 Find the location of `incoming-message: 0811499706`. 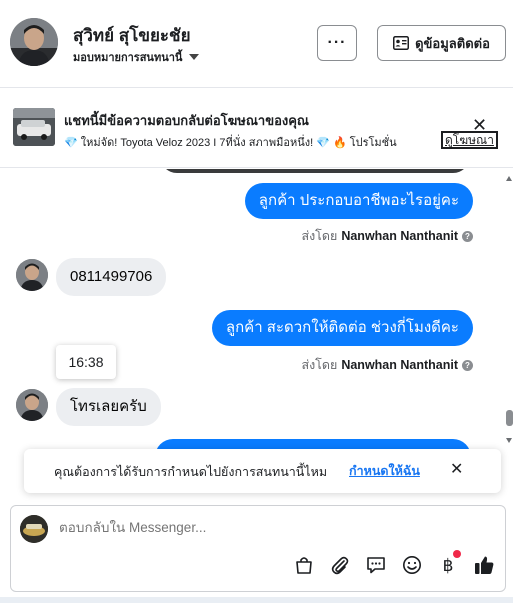

incoming-message: 0811499706 is located at coordinates (111, 277).